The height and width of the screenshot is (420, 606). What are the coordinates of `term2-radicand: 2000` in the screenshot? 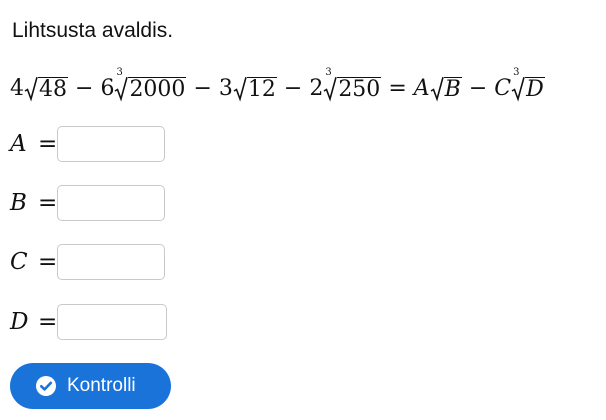 It's located at (157, 89).